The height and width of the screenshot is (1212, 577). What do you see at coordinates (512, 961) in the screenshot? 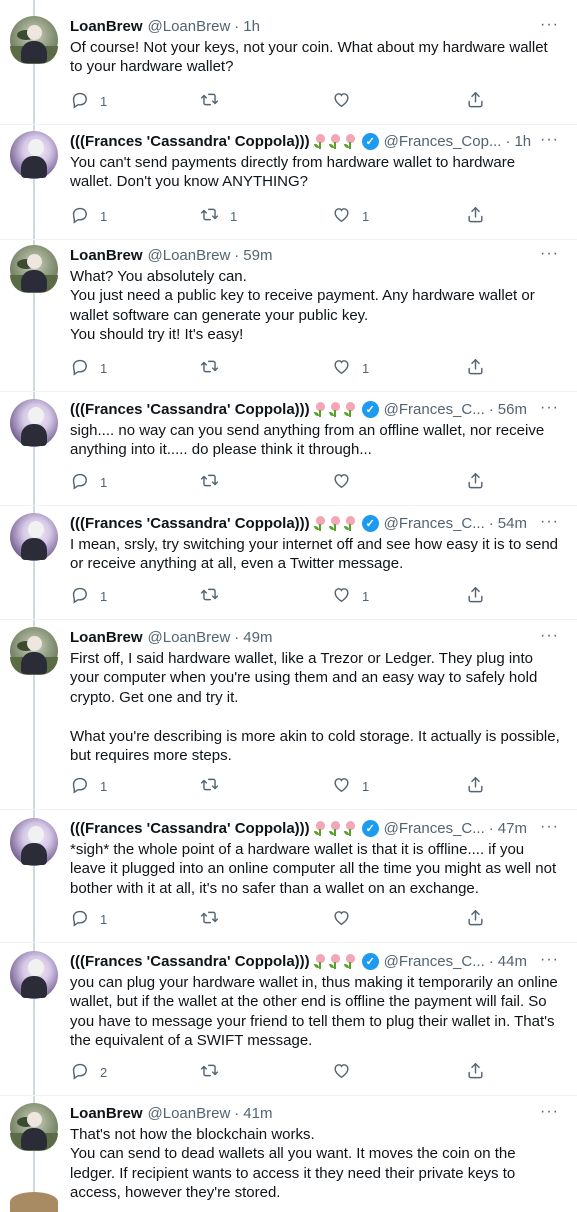
I see `tweet-timestamp: 44m` at bounding box center [512, 961].